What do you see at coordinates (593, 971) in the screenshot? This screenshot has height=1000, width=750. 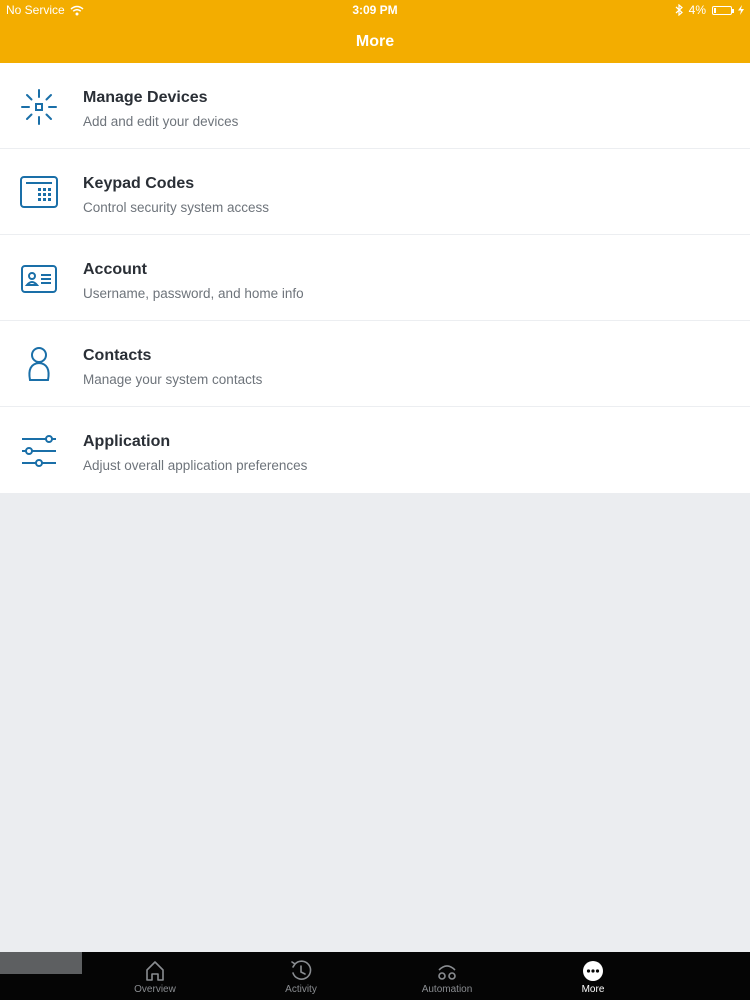 I see `more-icon` at bounding box center [593, 971].